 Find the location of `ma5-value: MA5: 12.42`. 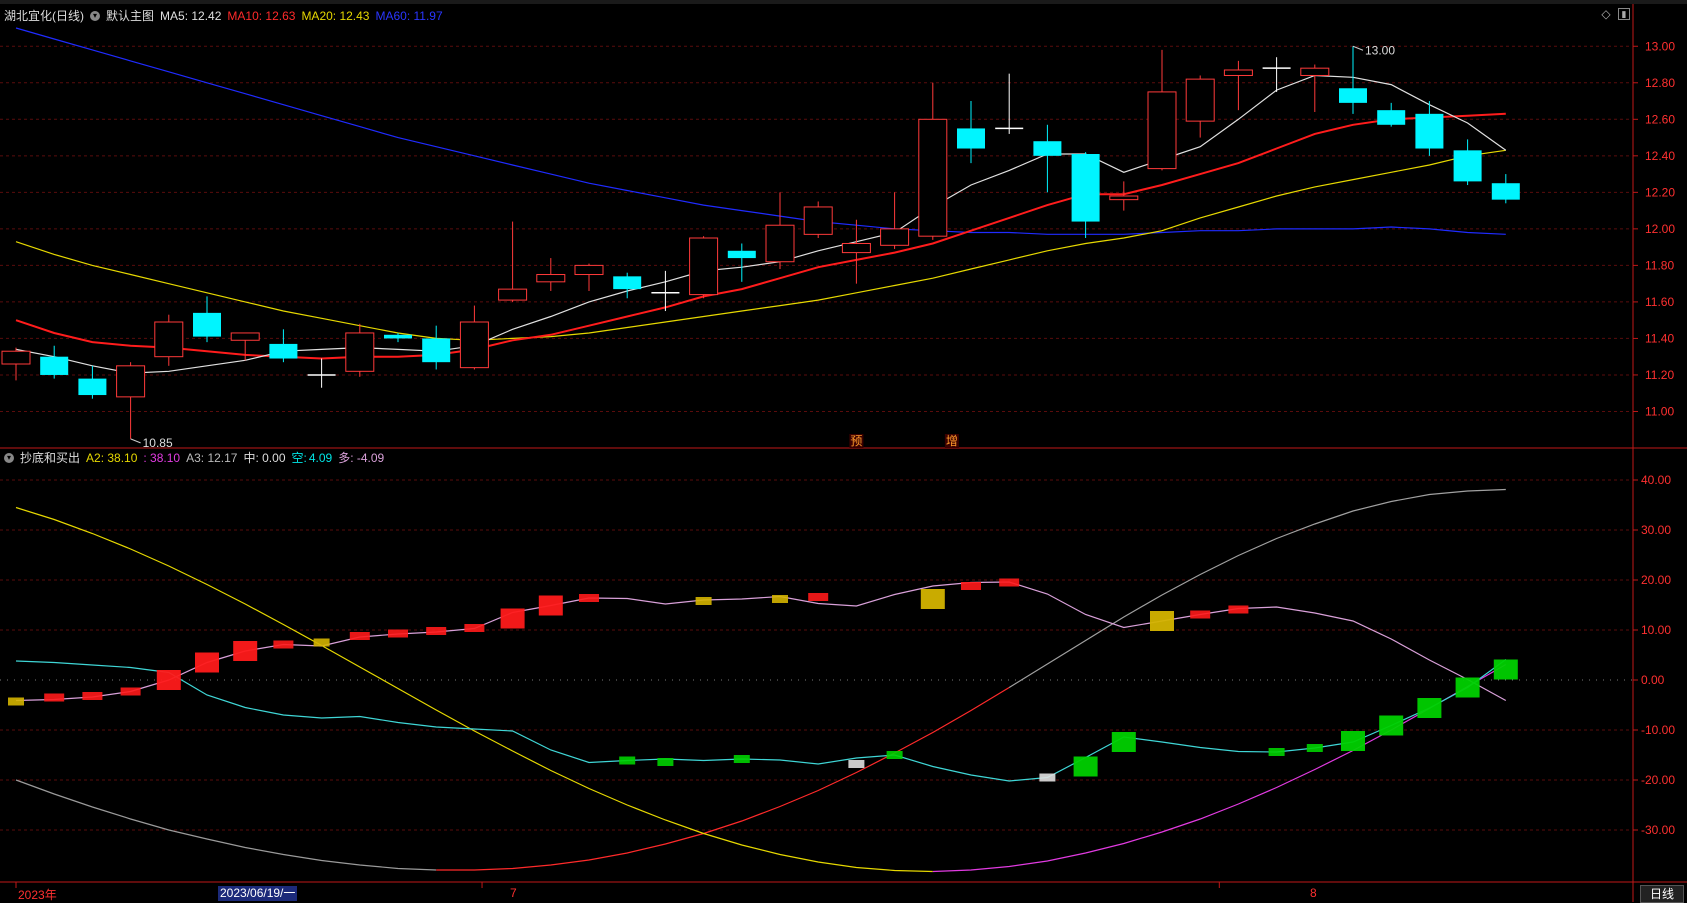

ma5-value: MA5: 12.42 is located at coordinates (191, 16).